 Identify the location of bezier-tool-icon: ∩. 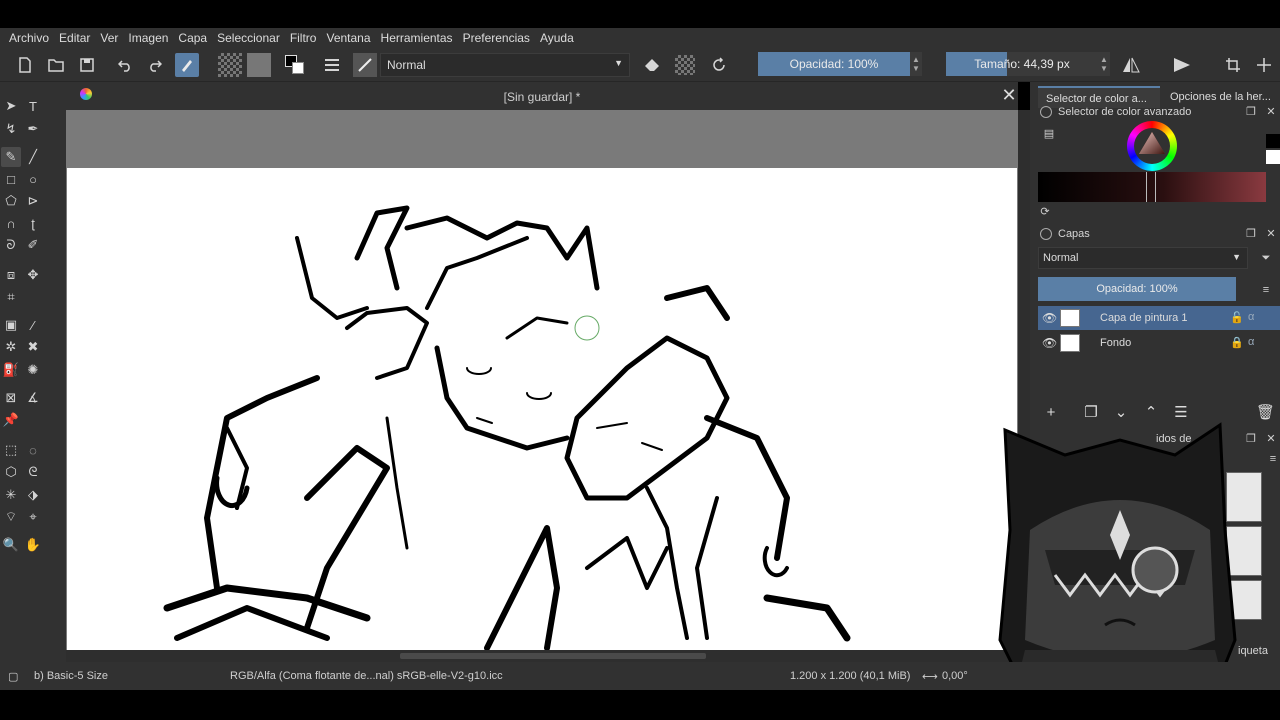
(11, 223).